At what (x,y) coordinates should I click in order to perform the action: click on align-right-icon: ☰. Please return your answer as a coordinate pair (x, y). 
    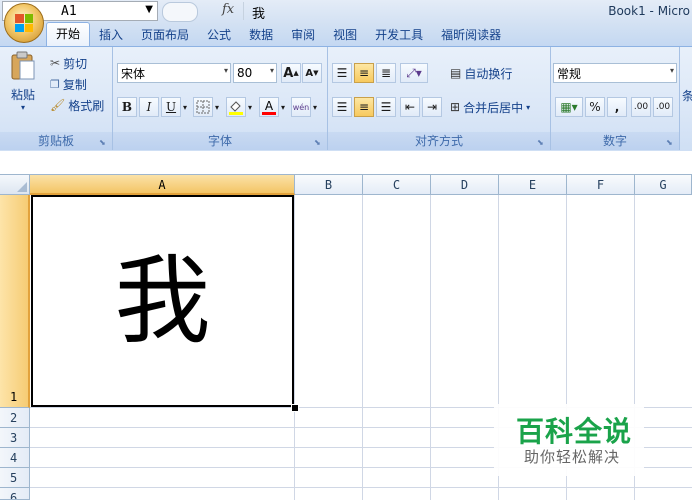
    Looking at the image, I should click on (386, 107).